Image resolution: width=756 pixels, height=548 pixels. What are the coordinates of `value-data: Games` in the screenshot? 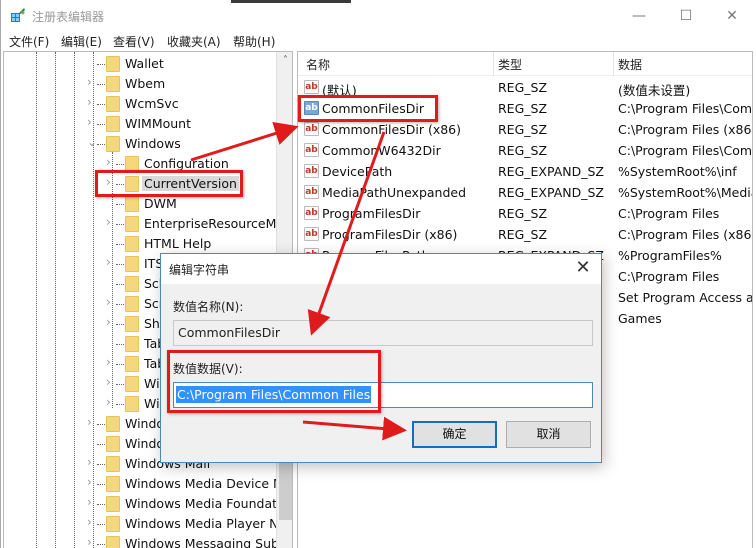 It's located at (640, 318).